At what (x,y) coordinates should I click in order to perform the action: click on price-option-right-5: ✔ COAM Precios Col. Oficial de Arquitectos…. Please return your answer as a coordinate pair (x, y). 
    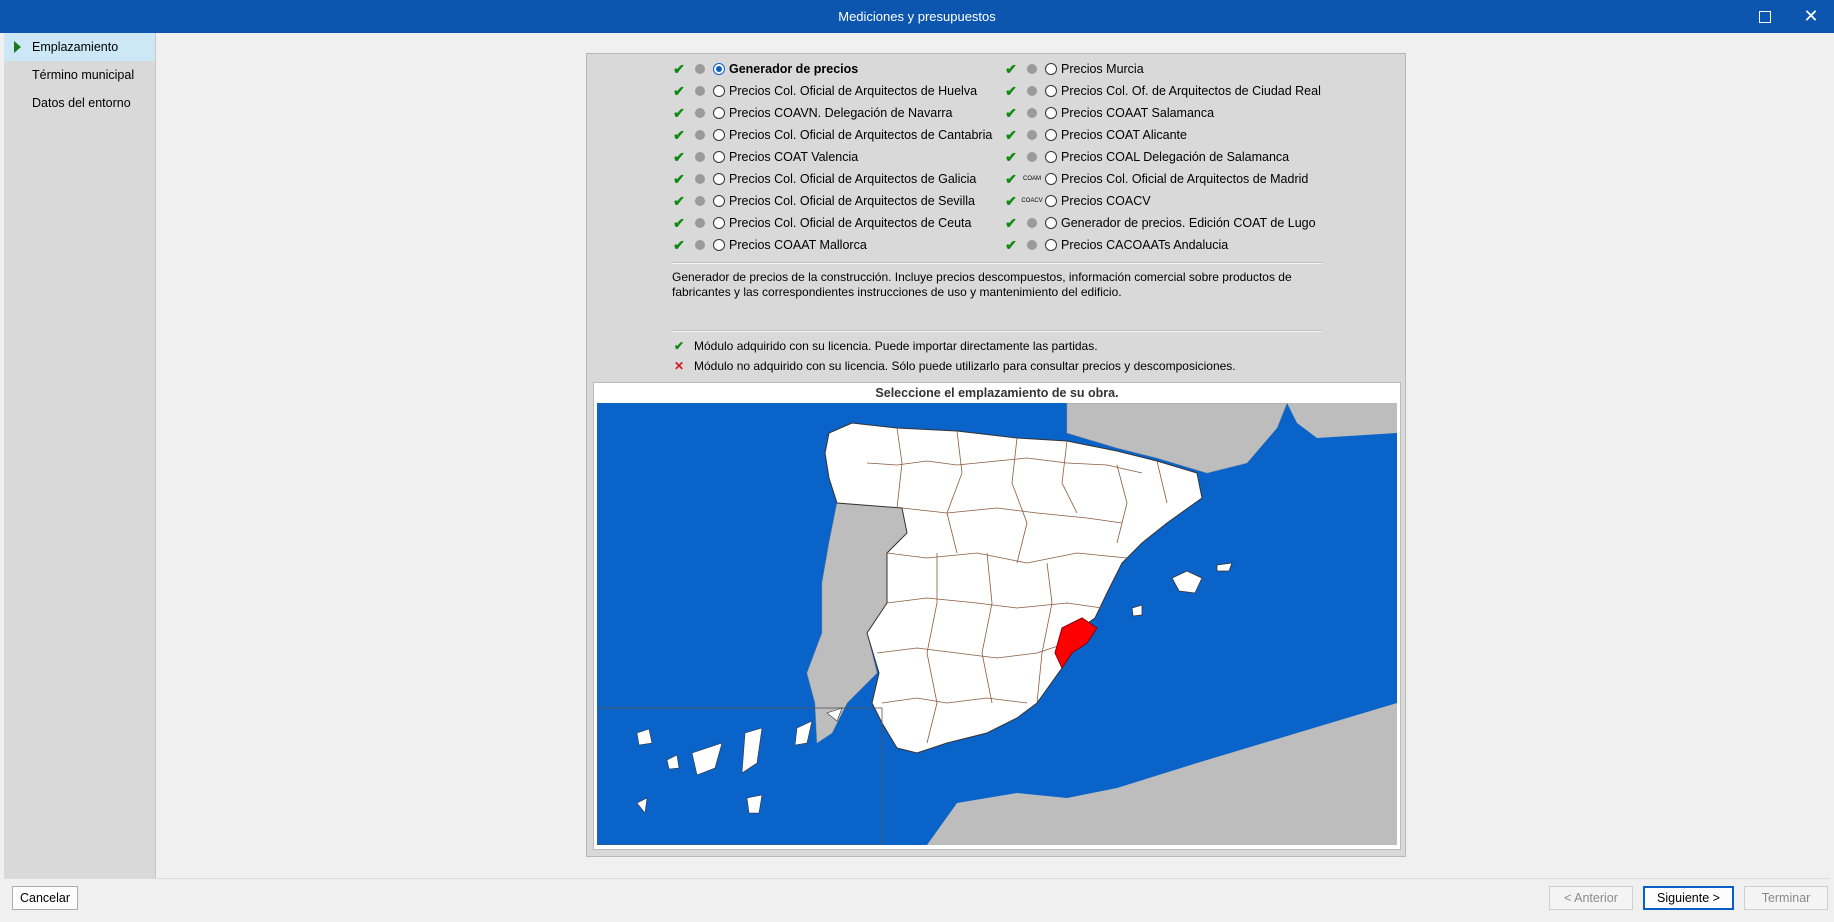
    Looking at the image, I should click on (1156, 179).